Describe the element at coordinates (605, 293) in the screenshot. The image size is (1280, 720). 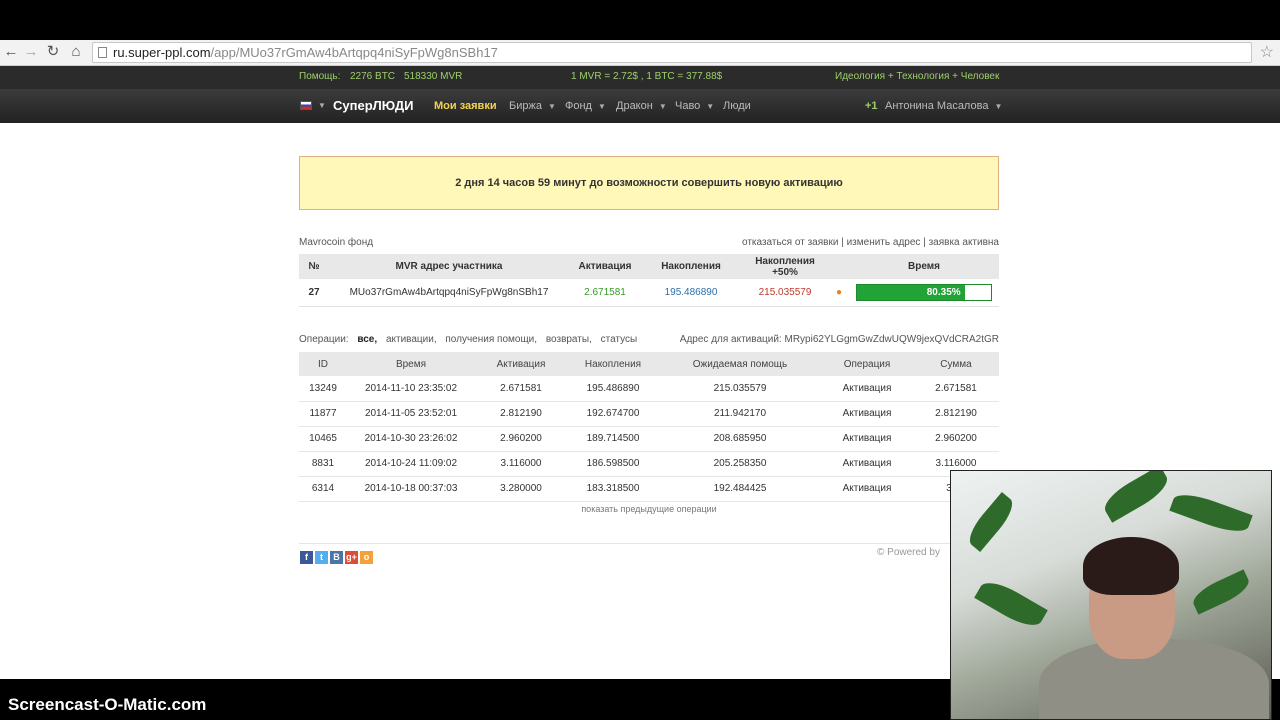
I see `member-activation: 2.671581` at that location.